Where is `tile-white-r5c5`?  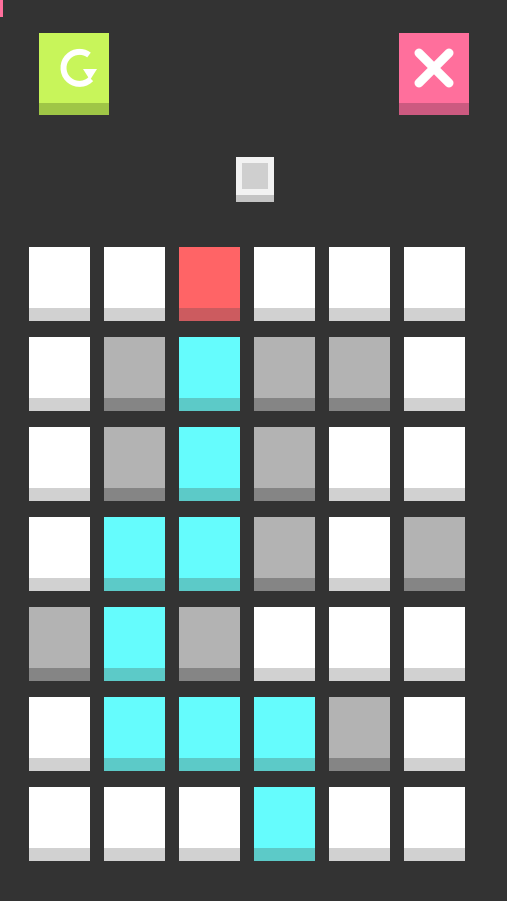
tile-white-r5c5 is located at coordinates (359, 644).